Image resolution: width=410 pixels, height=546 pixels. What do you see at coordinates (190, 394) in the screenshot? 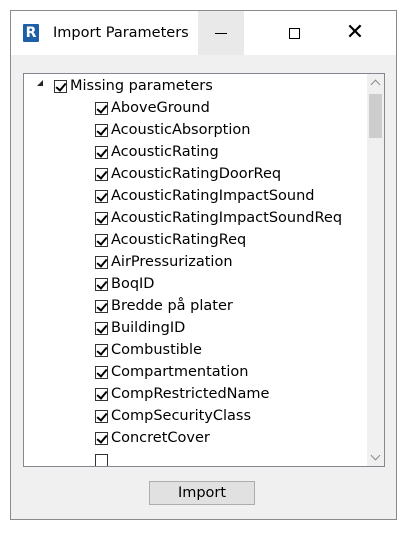
I see `tree-item-label: CompRestrictedName` at bounding box center [190, 394].